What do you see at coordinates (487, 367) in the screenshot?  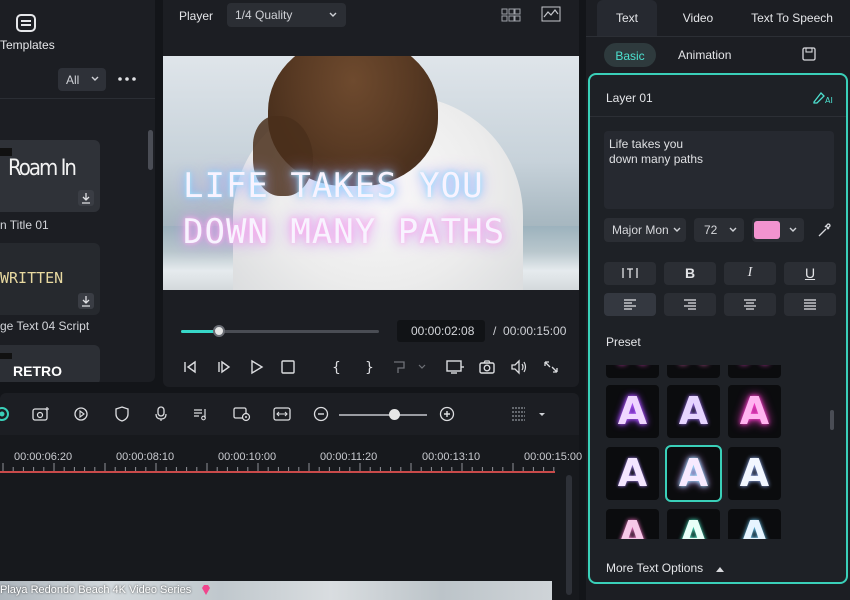 I see `camera-icon` at bounding box center [487, 367].